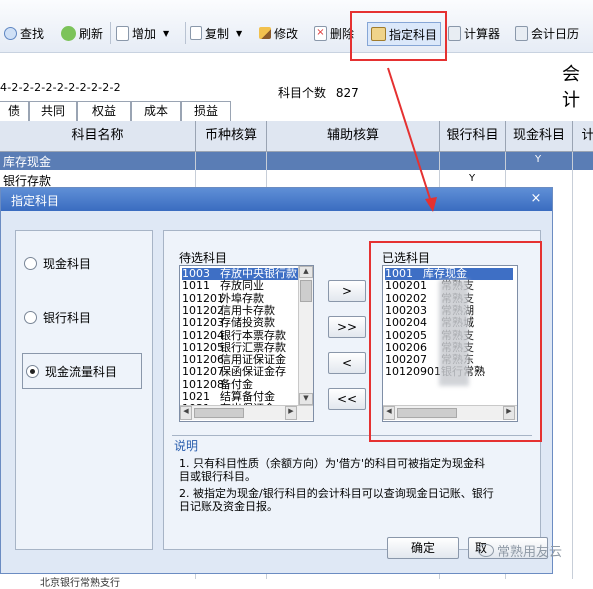  I want to click on watermark: 常熟用友云, so click(520, 550).